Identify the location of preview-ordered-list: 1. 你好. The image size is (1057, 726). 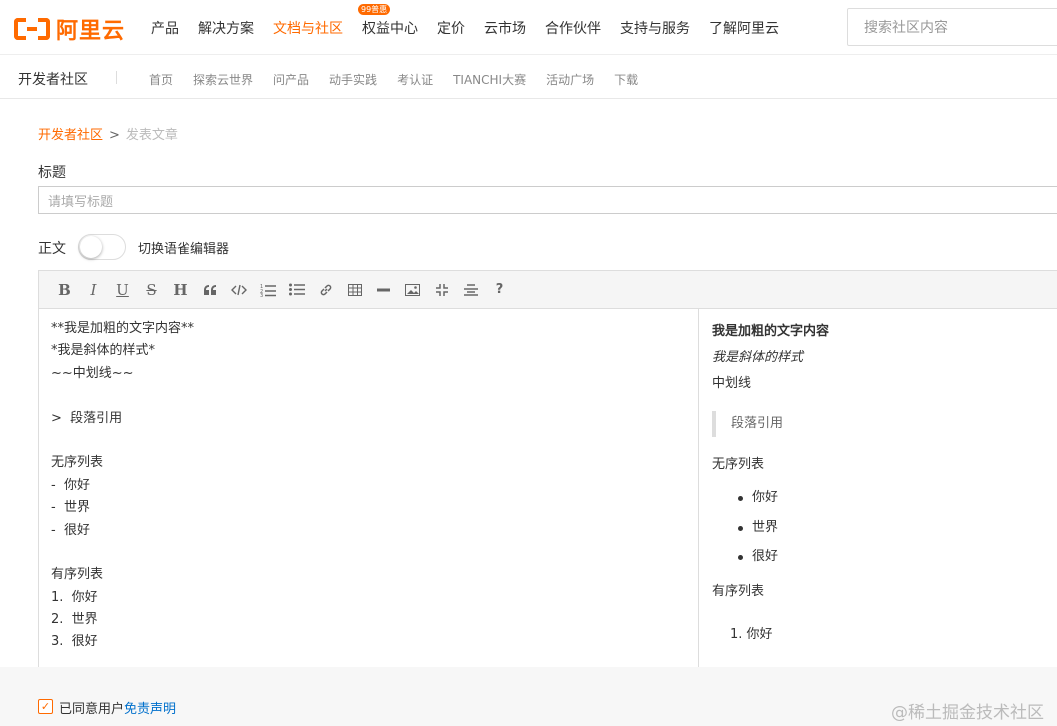
(893, 632).